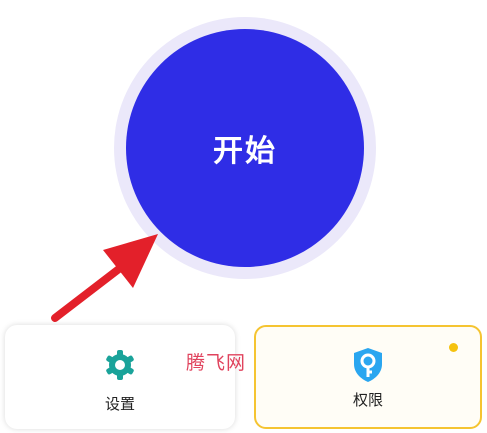 The image size is (487, 433). I want to click on settings-label: 设置, so click(119, 404).